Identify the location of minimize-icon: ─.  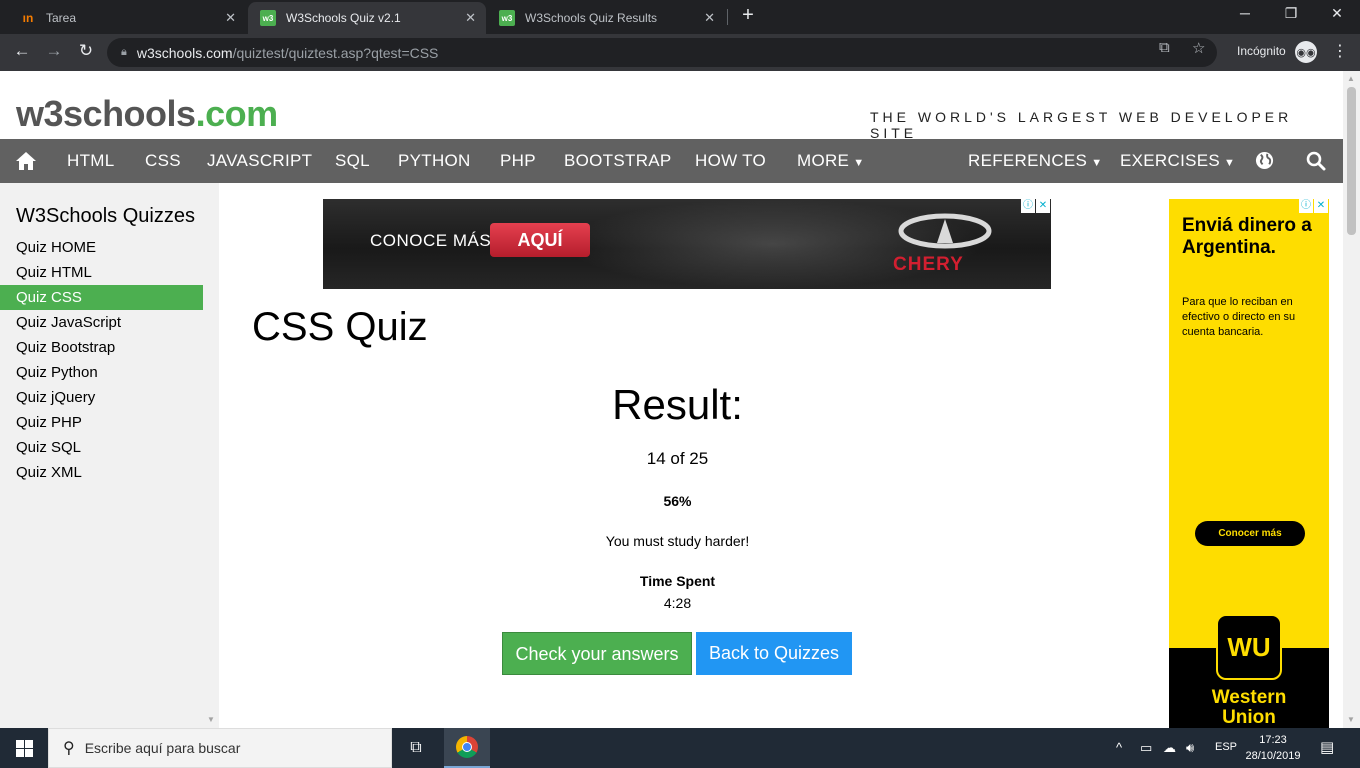
(1245, 13).